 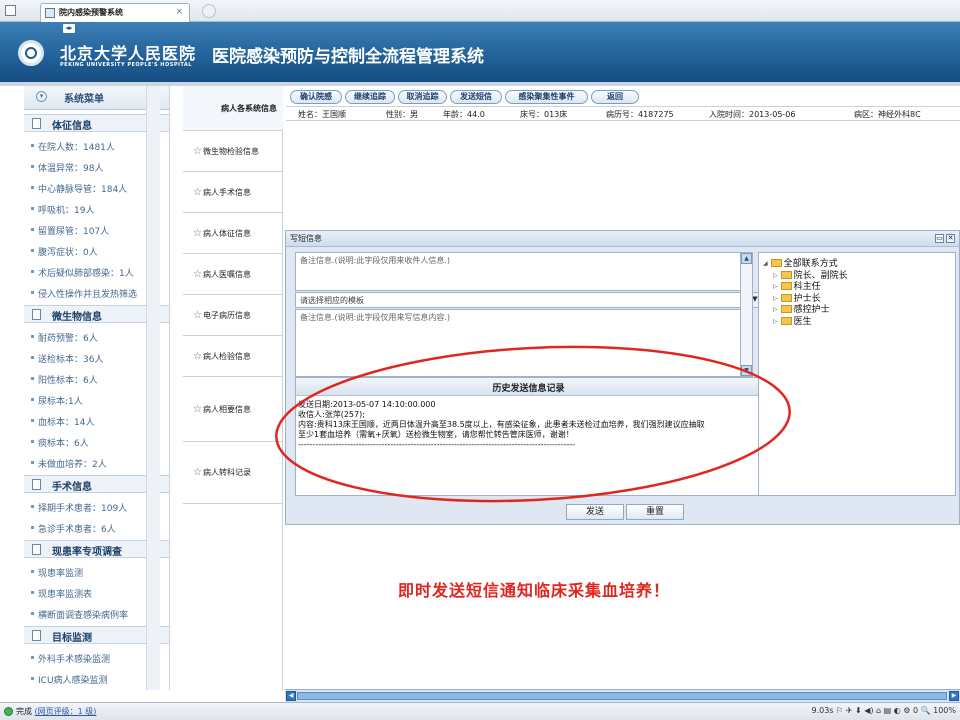 What do you see at coordinates (887, 114) in the screenshot?
I see `patient-ward: 病区：神经外科8C` at bounding box center [887, 114].